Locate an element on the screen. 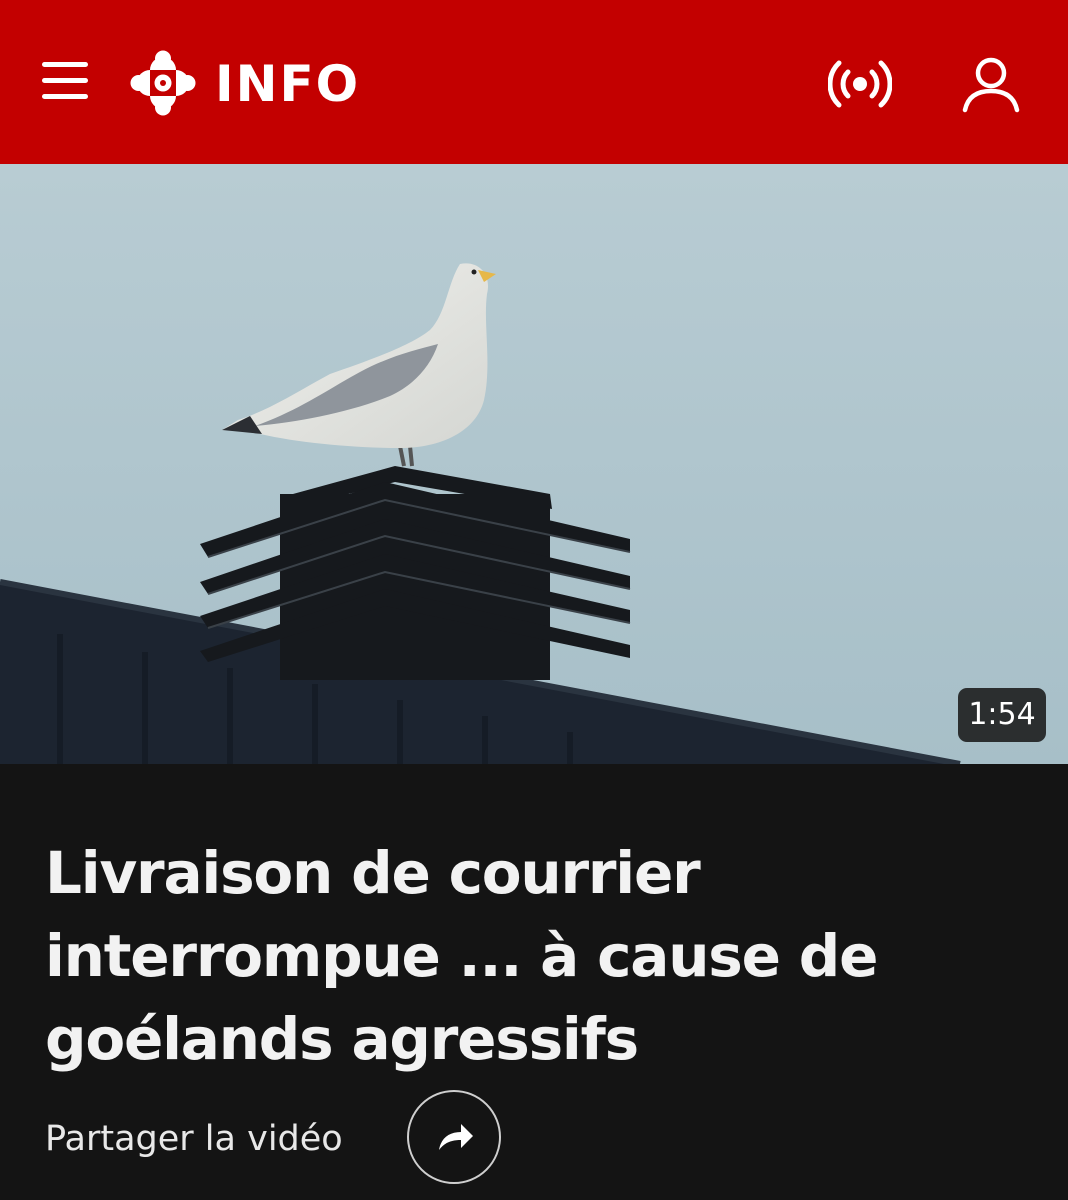  share-arrow-icon is located at coordinates (456, 1137).